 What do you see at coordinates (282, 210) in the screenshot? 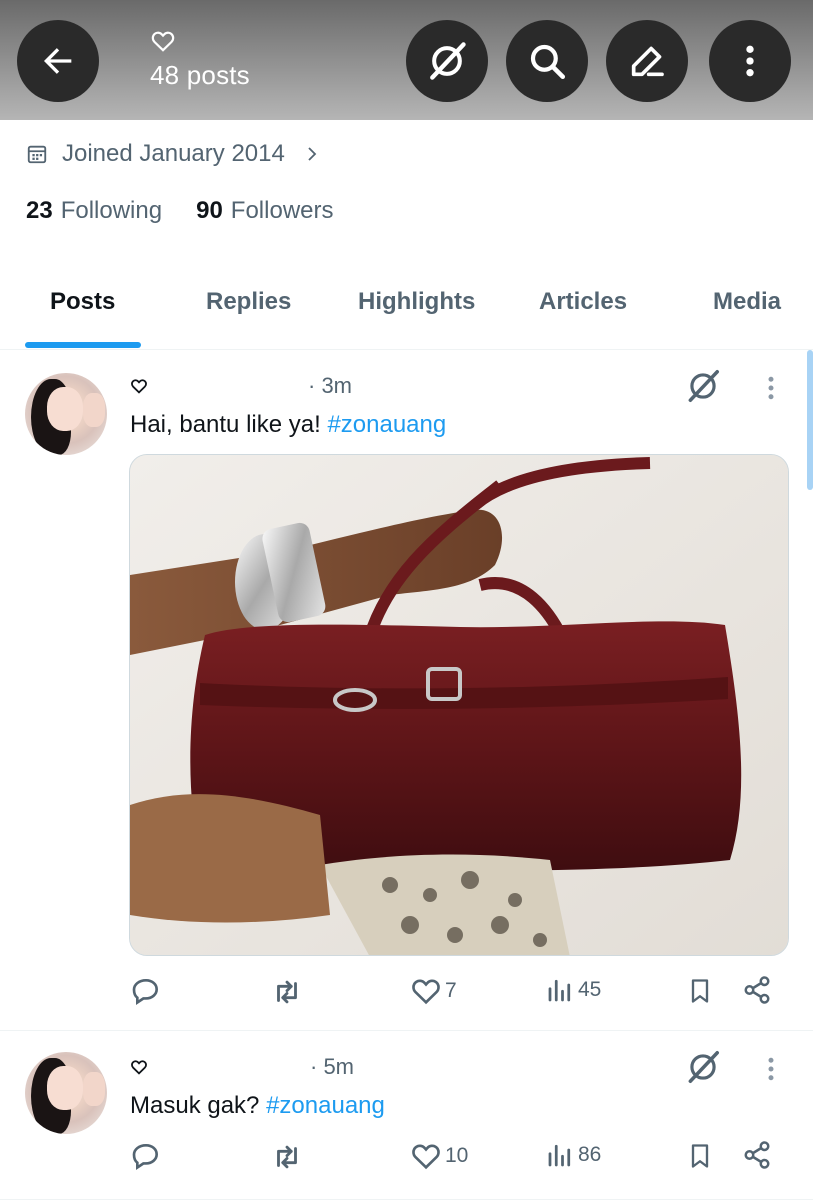
I see `followers-label: Followers` at bounding box center [282, 210].